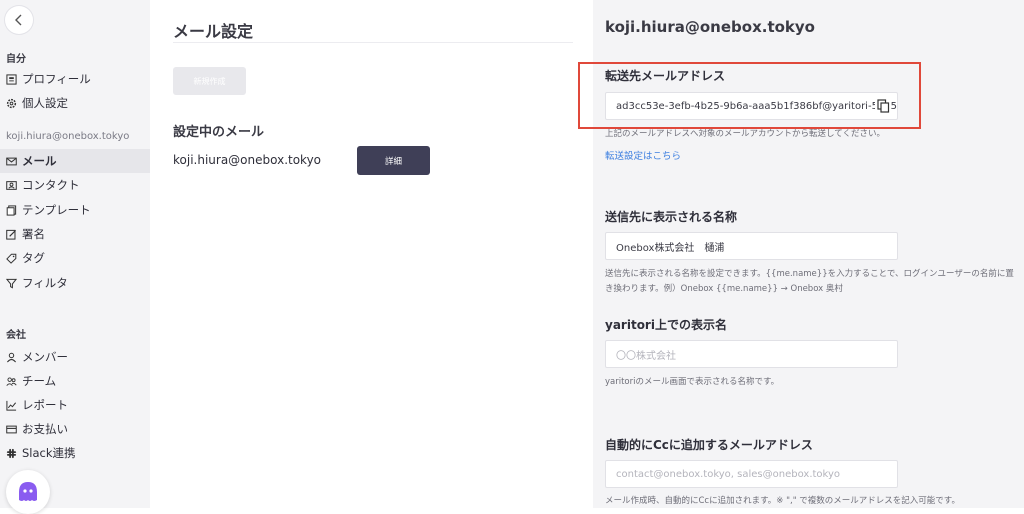 The image size is (1024, 514). Describe the element at coordinates (11, 185) in the screenshot. I see `contact-icon` at that location.